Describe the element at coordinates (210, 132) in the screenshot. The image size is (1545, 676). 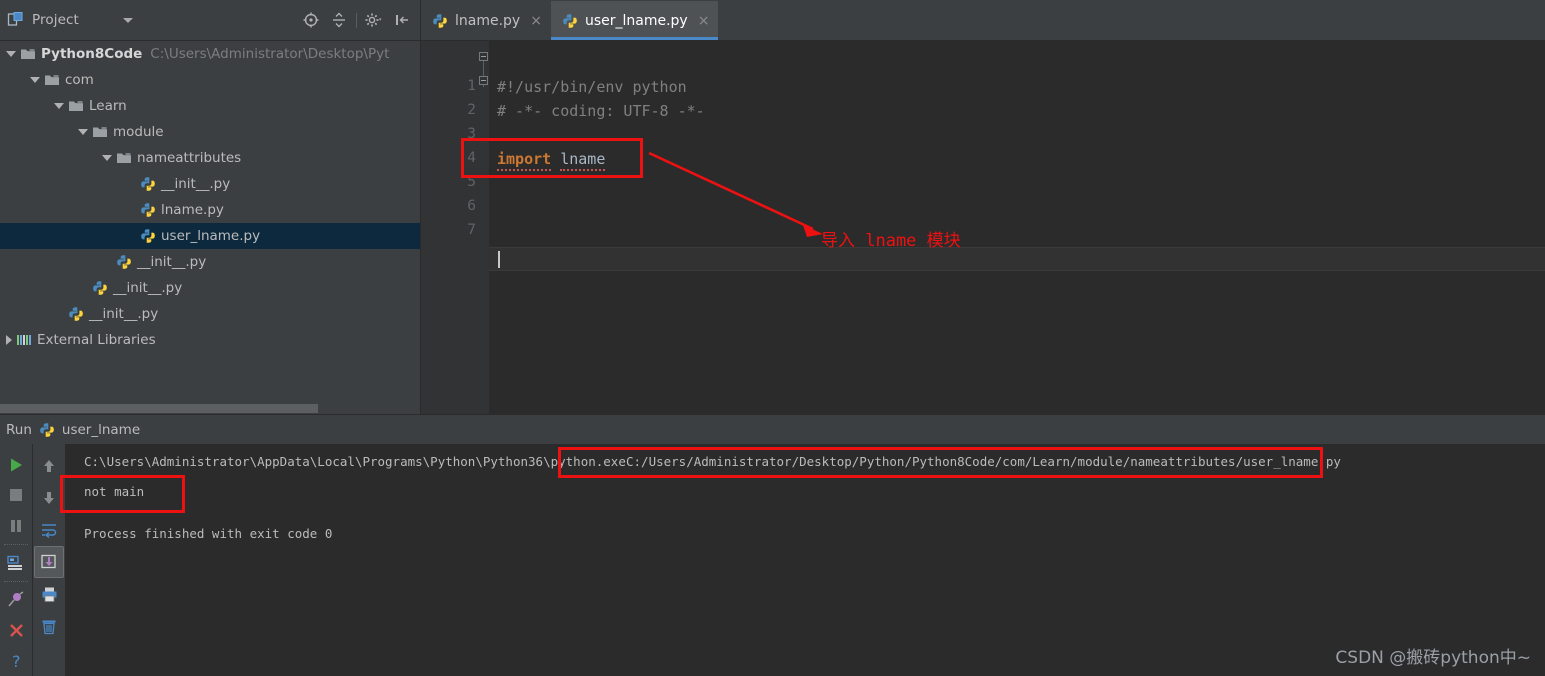
I see `tree-item-module: module` at that location.